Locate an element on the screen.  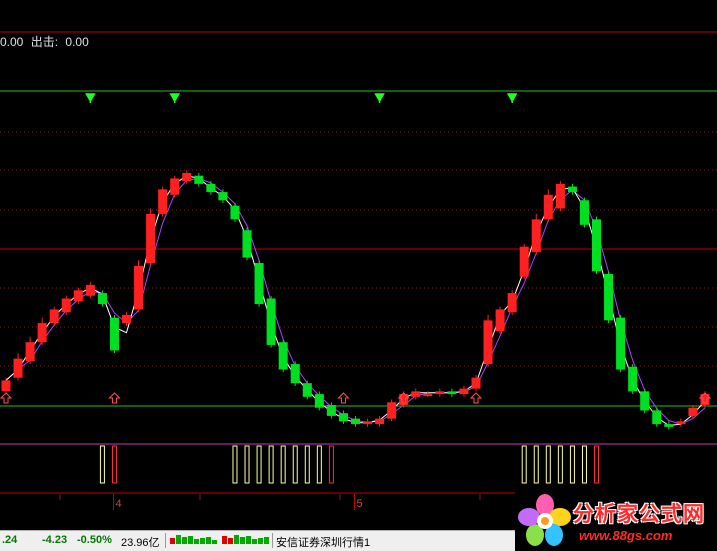
date-axis: 45 is located at coordinates (270, 502).